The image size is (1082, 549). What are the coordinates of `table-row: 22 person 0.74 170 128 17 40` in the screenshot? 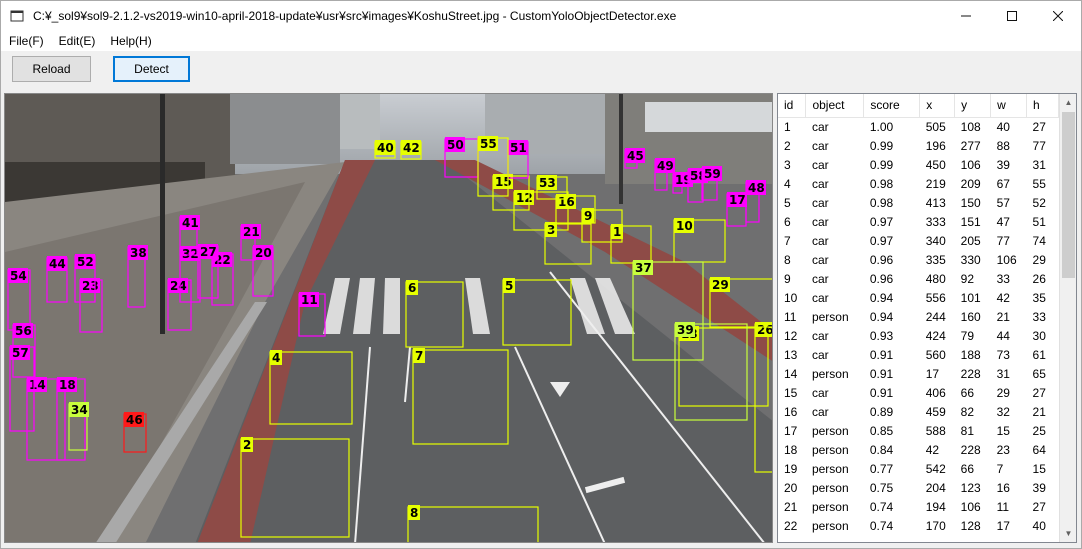 It's located at (918, 525).